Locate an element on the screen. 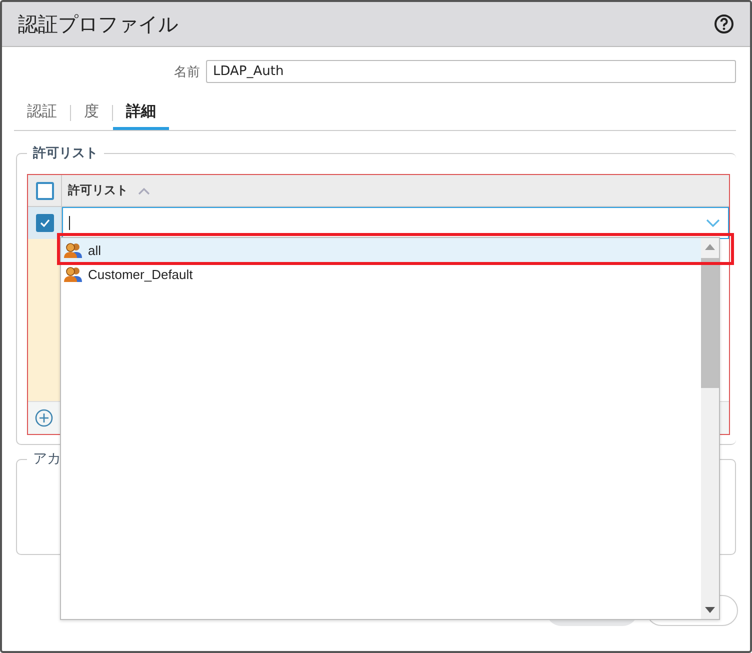  window-title: 認証プロファイル is located at coordinates (98, 24).